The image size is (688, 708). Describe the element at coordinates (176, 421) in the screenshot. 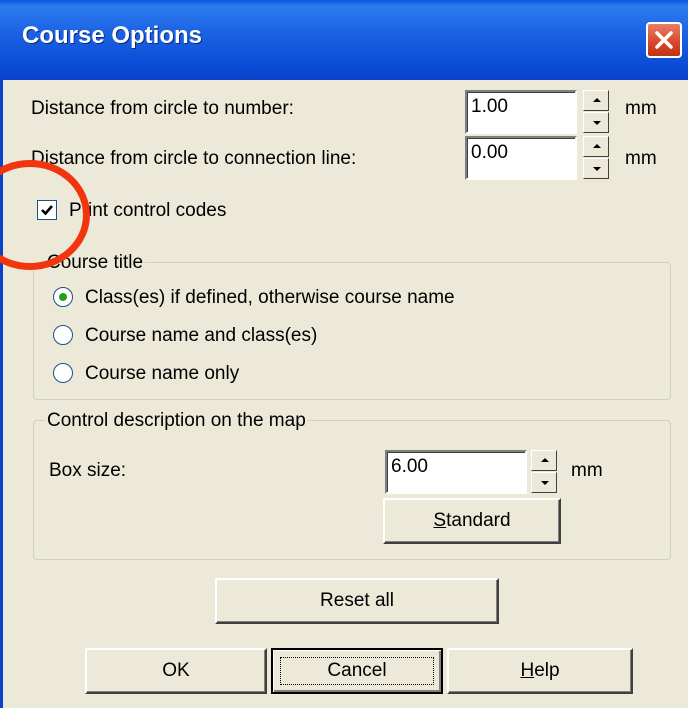

I see `control-description-legend: Control description on the map` at that location.